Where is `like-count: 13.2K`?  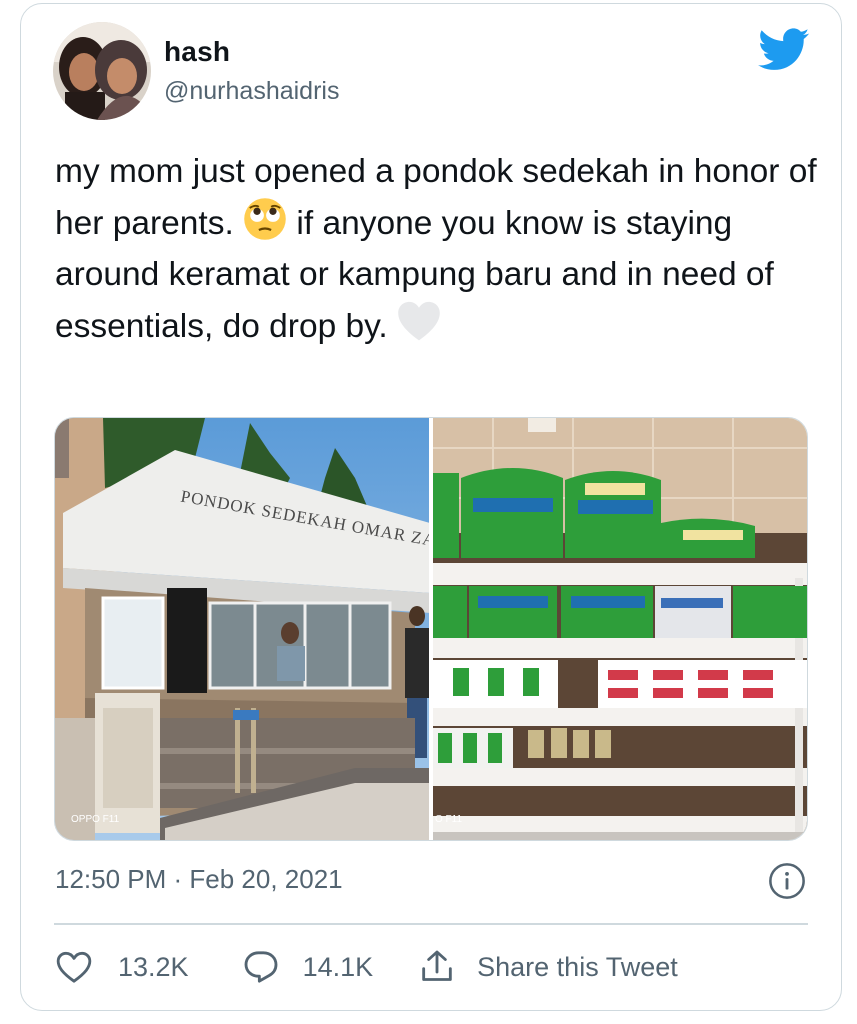 like-count: 13.2K is located at coordinates (153, 966).